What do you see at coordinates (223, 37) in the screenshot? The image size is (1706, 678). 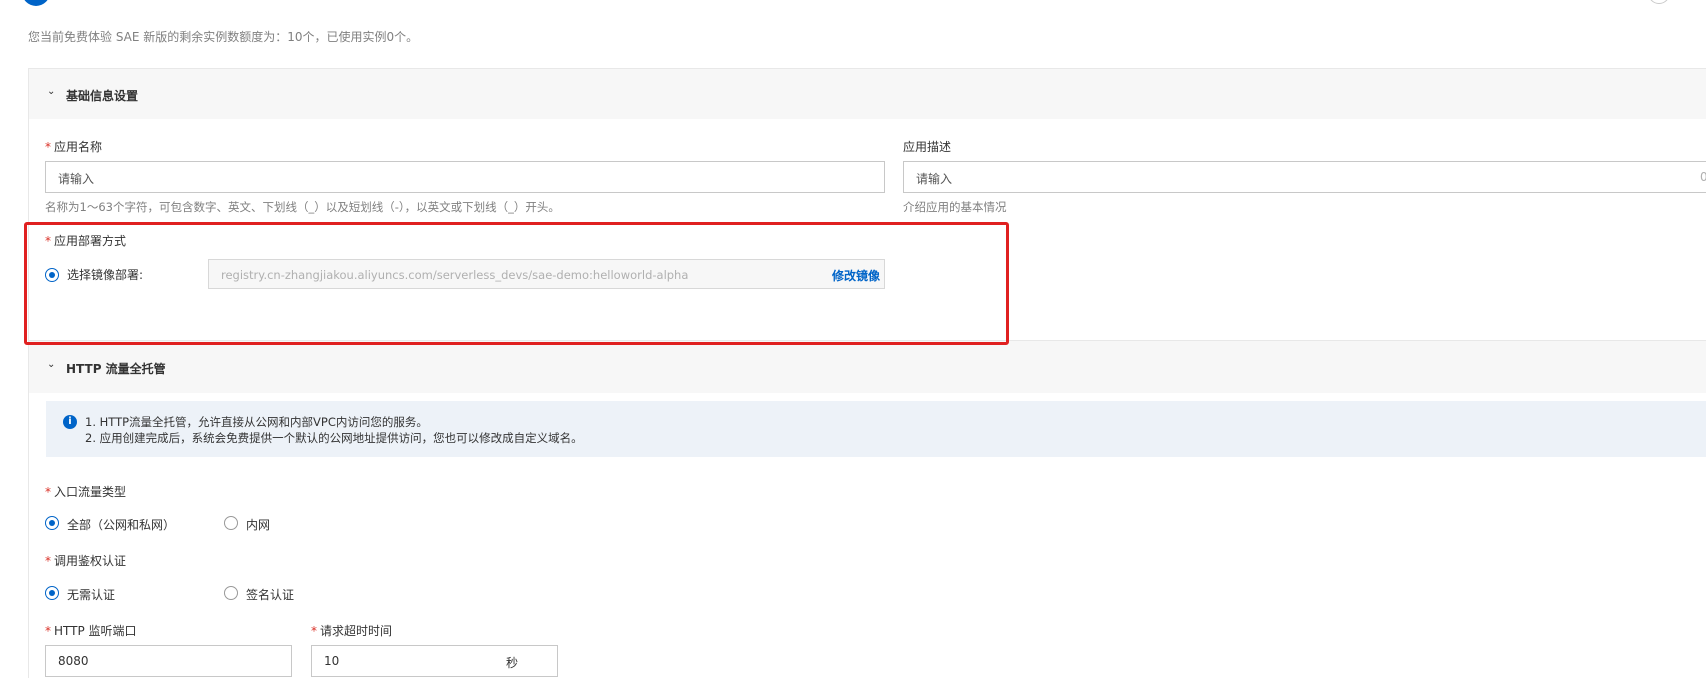 I see `quota-notice: 您当前免费体验 SAE 新版的剩余实例数额度为：10个，已使用实例0个。` at bounding box center [223, 37].